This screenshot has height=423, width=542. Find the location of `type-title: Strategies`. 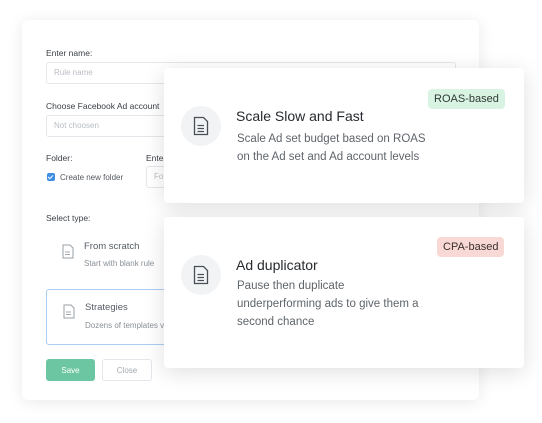

type-title: Strategies is located at coordinates (106, 307).